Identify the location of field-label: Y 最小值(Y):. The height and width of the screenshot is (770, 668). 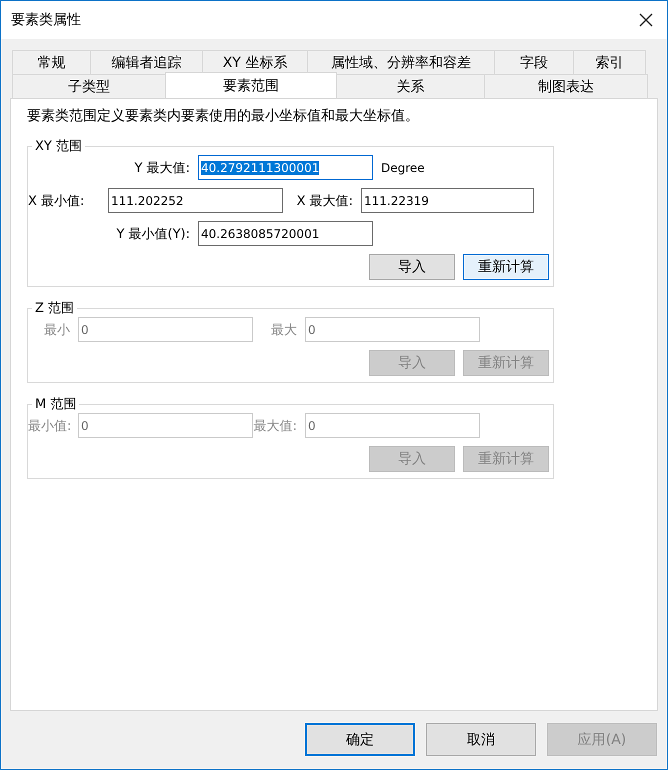
(153, 234).